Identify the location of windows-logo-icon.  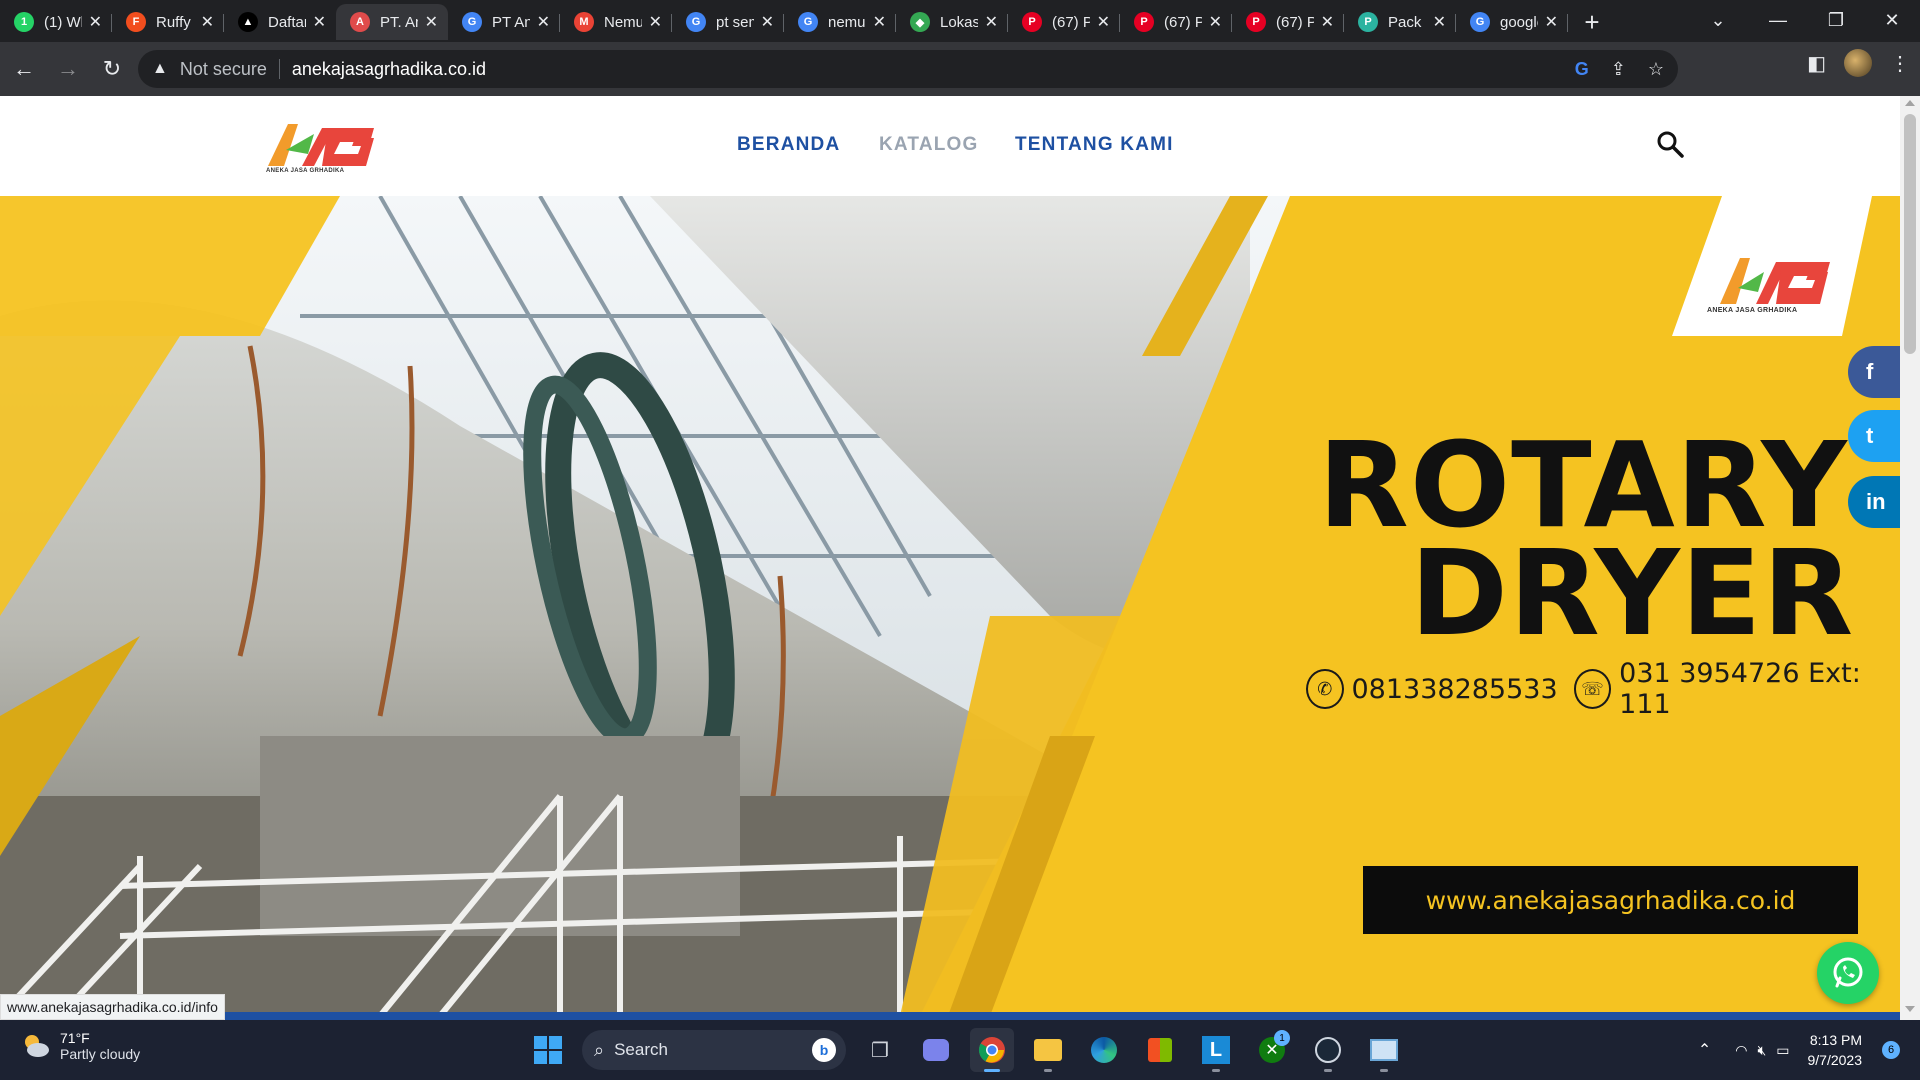
(548, 1050).